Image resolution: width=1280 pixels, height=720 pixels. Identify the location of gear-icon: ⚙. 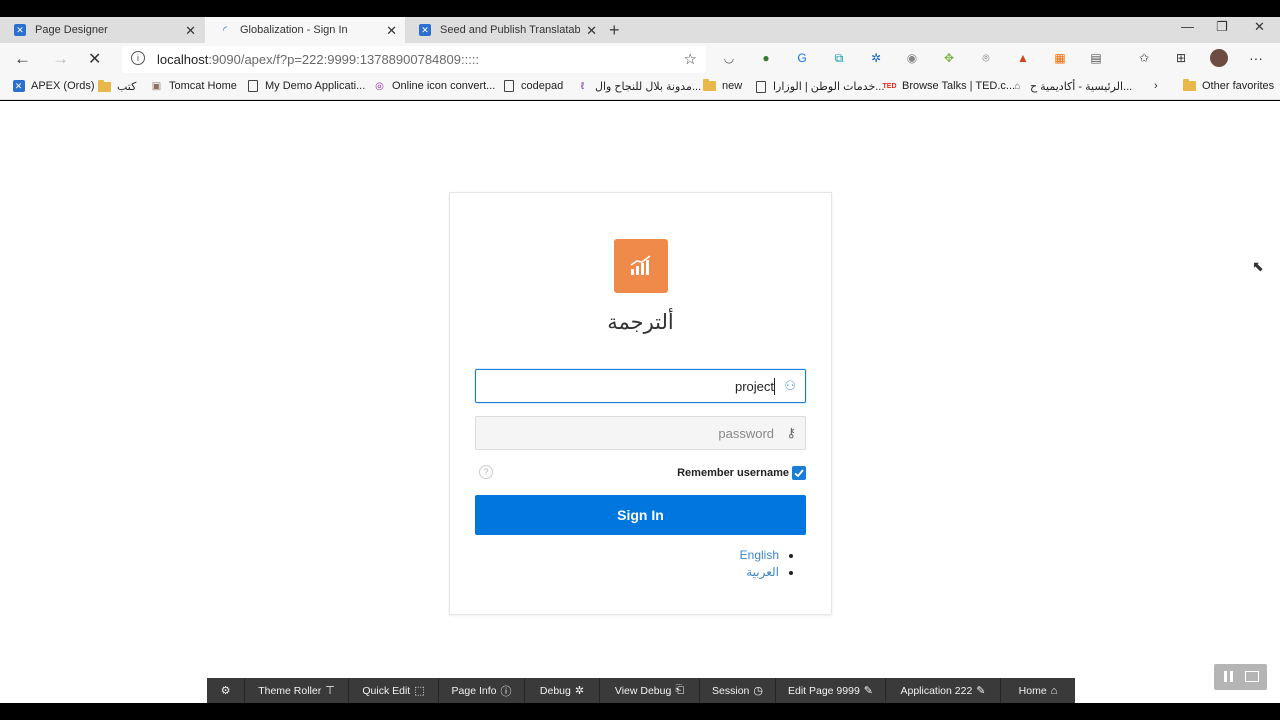
(225, 691).